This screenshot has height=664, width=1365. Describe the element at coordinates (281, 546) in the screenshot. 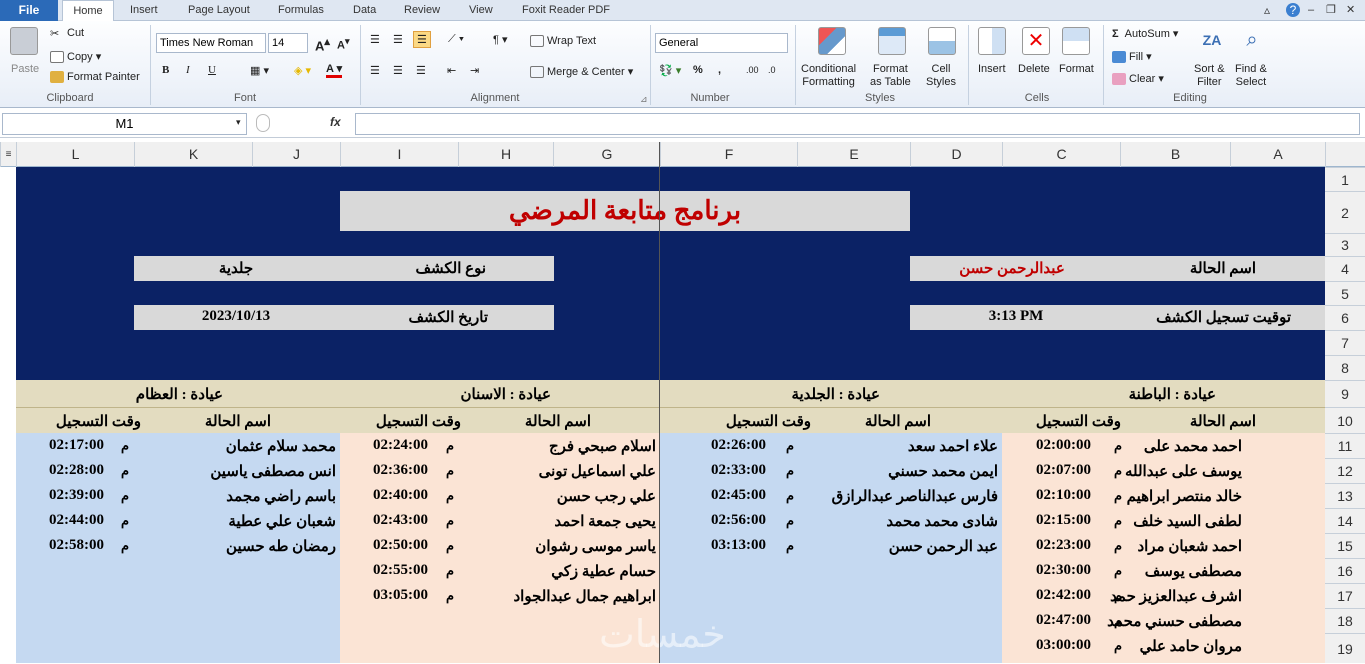

I see `patient-name-cell: رمضان طه حسين` at that location.